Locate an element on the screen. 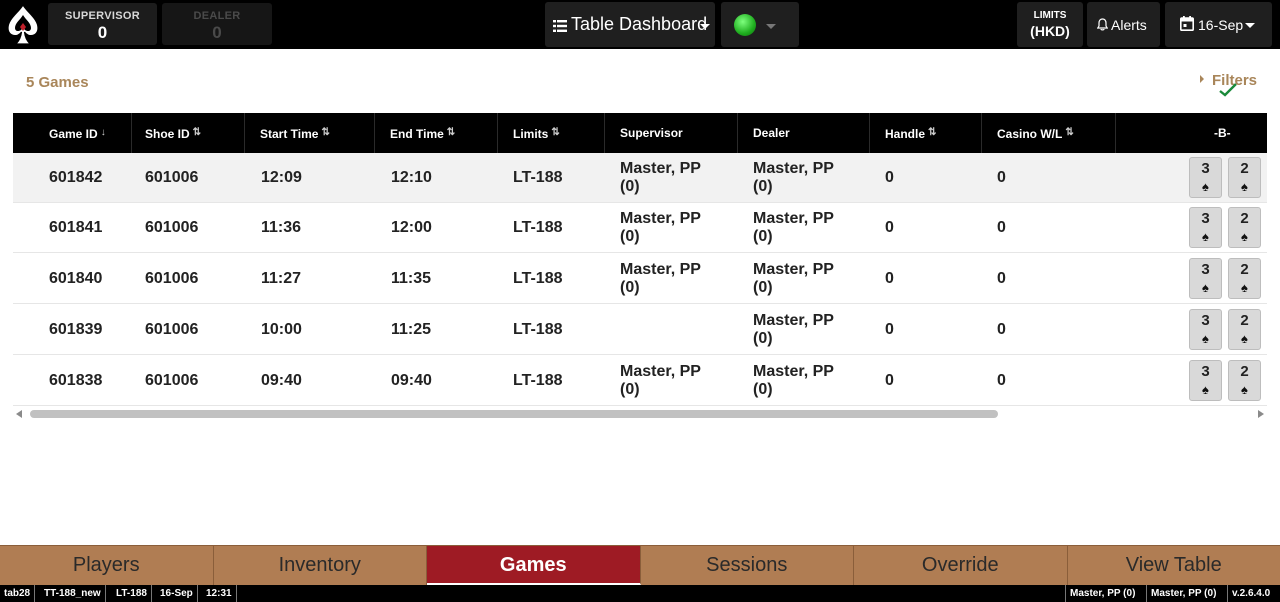 The height and width of the screenshot is (602, 1280). cell-end-time: 12:00 is located at coordinates (411, 227).